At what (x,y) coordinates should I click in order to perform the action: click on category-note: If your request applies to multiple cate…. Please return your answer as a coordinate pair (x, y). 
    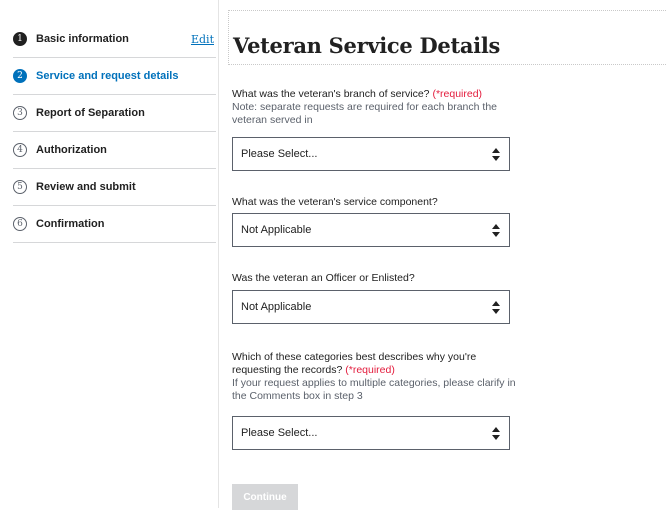
    Looking at the image, I should click on (374, 389).